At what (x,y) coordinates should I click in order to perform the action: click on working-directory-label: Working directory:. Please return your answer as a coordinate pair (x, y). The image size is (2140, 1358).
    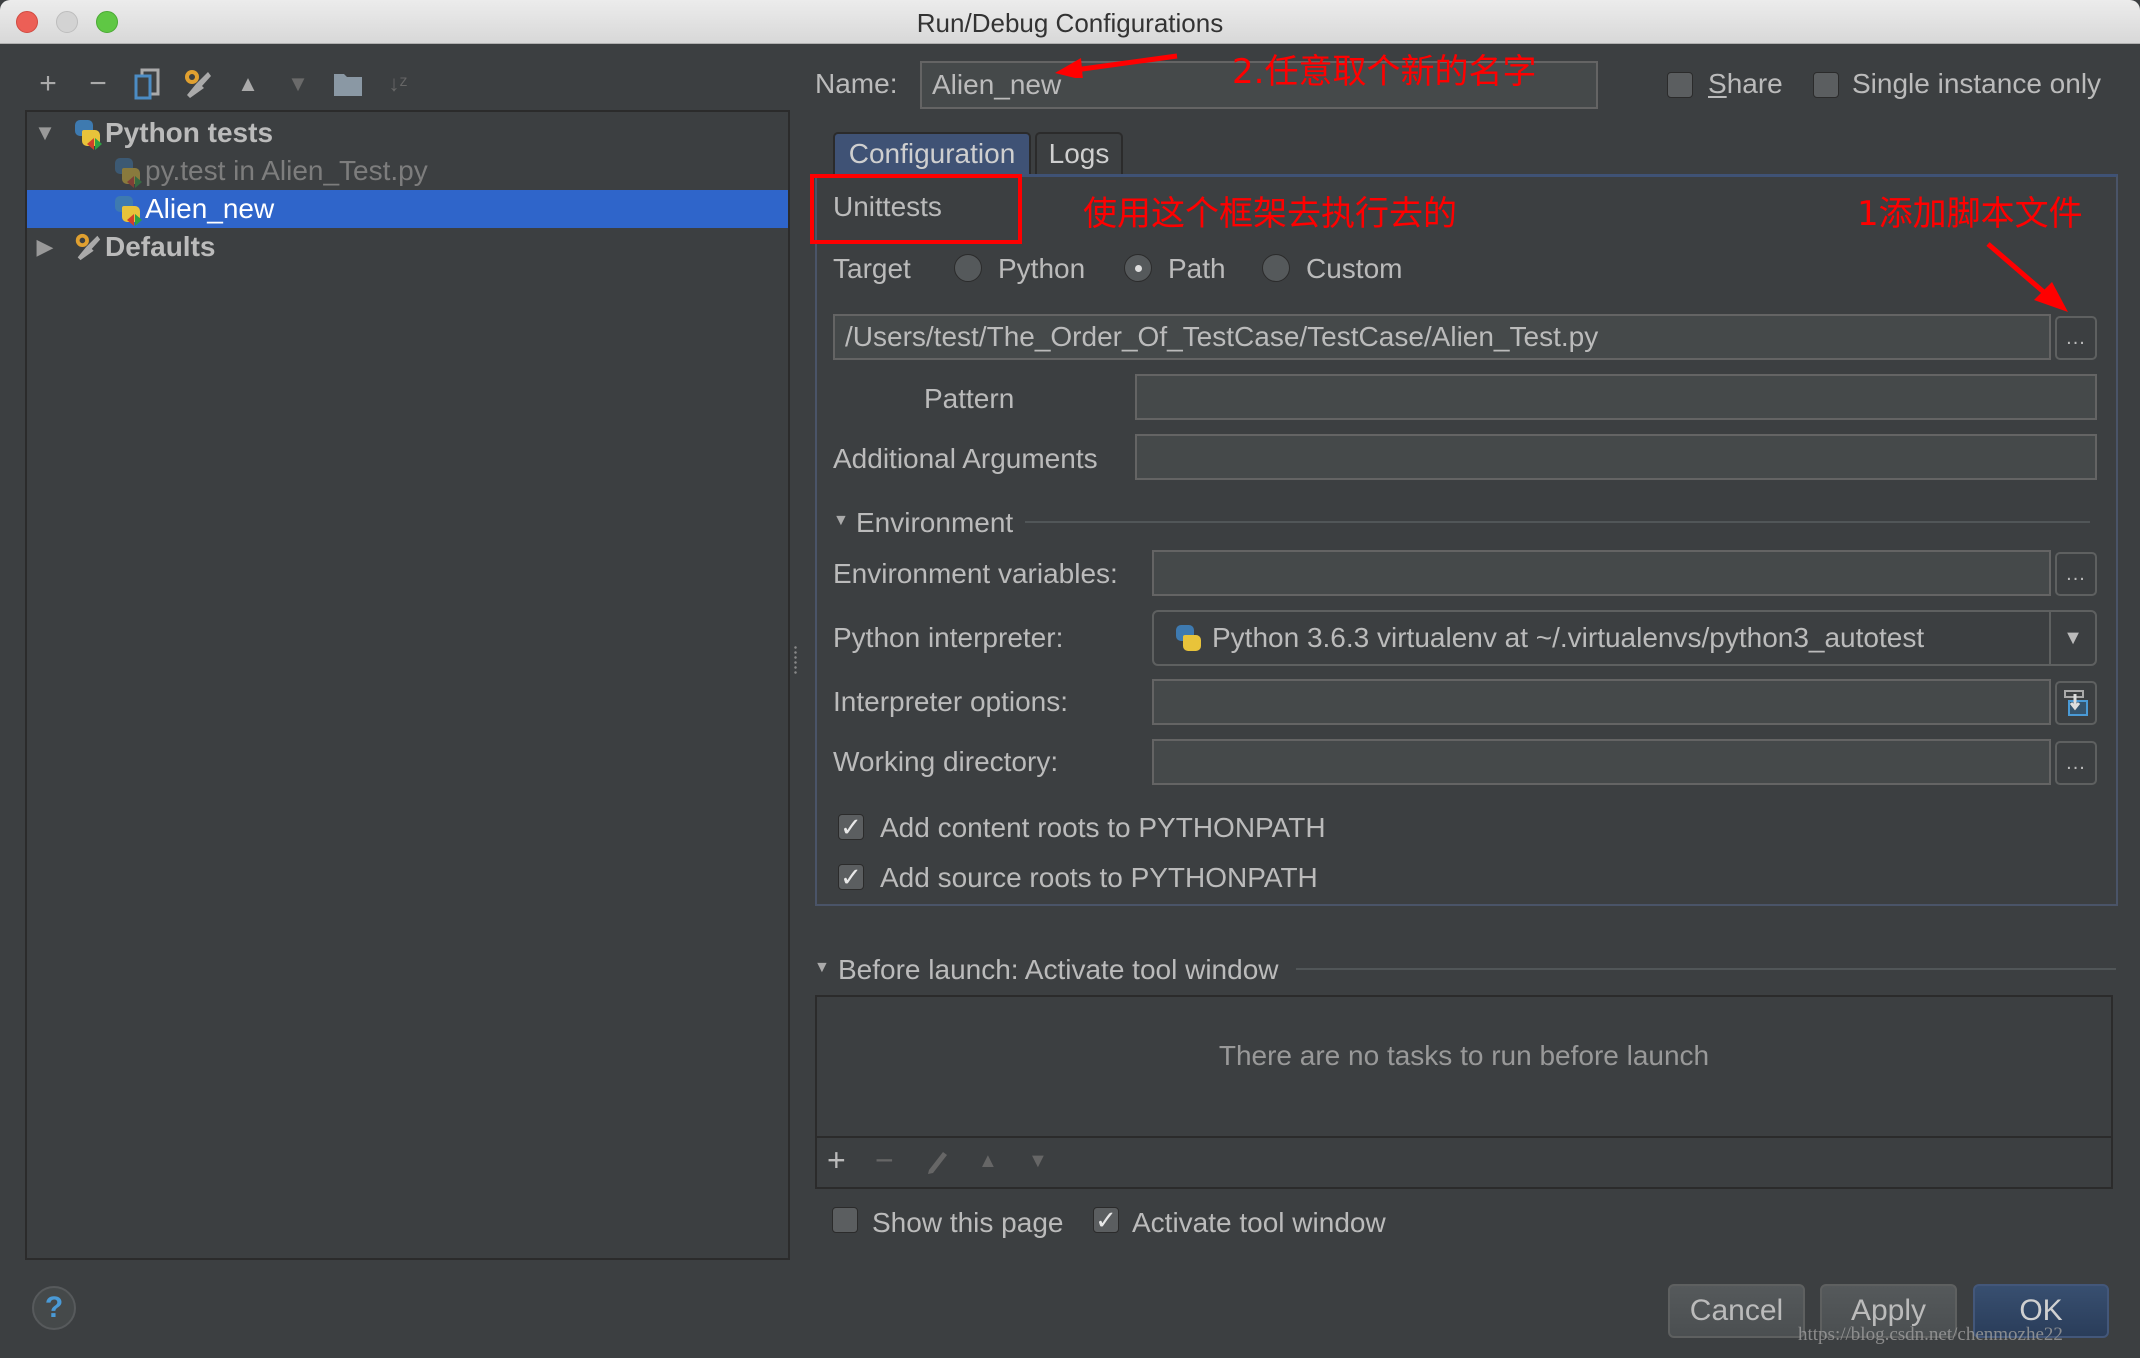
    Looking at the image, I should click on (946, 761).